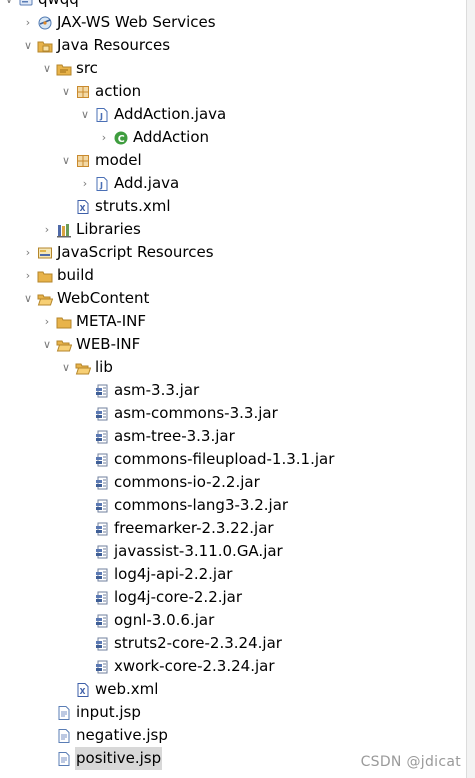 This screenshot has width=475, height=778. What do you see at coordinates (75, 275) in the screenshot?
I see `tree-row-label: build` at bounding box center [75, 275].